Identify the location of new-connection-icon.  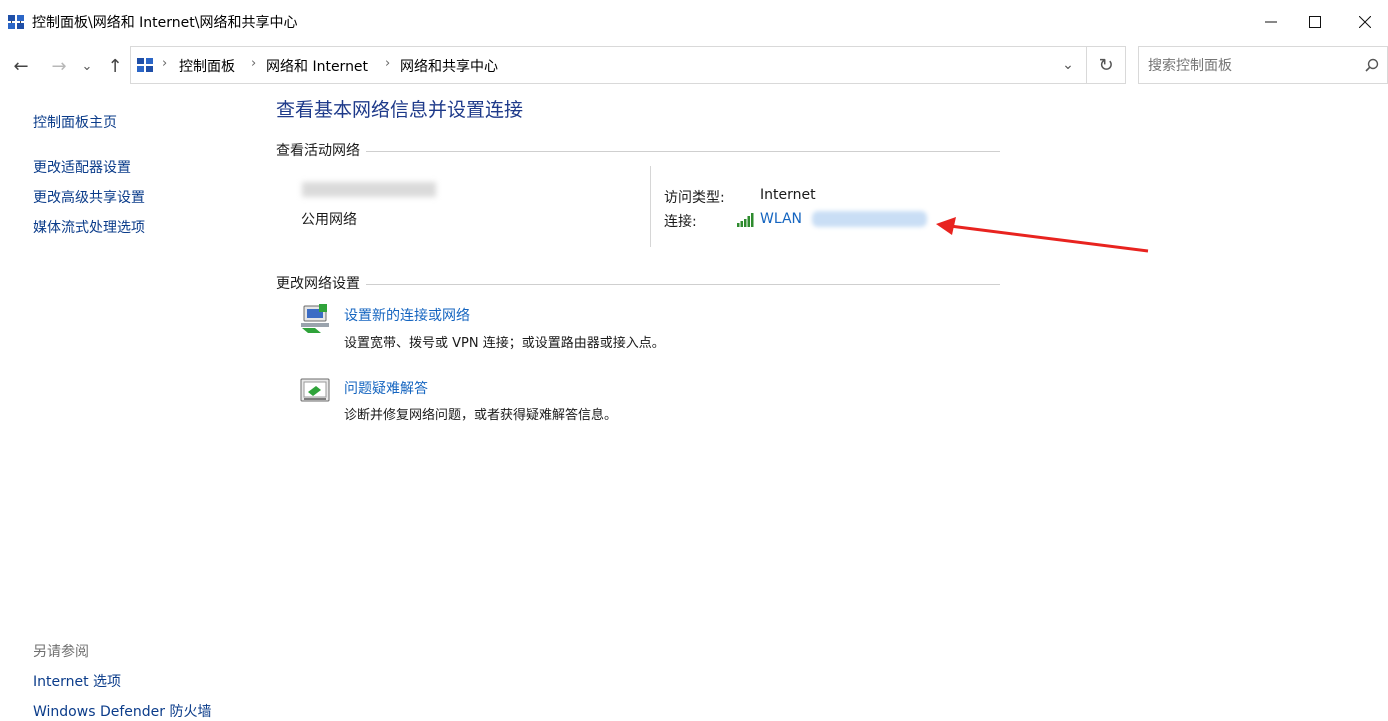
(315, 318).